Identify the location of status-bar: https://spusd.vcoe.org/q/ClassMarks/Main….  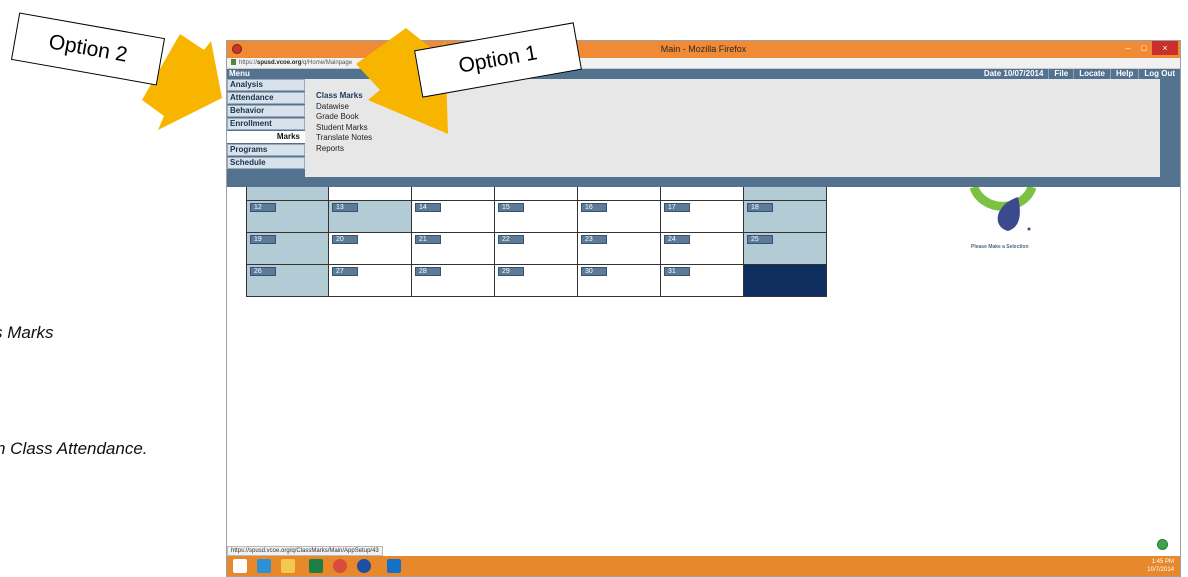
(703, 545).